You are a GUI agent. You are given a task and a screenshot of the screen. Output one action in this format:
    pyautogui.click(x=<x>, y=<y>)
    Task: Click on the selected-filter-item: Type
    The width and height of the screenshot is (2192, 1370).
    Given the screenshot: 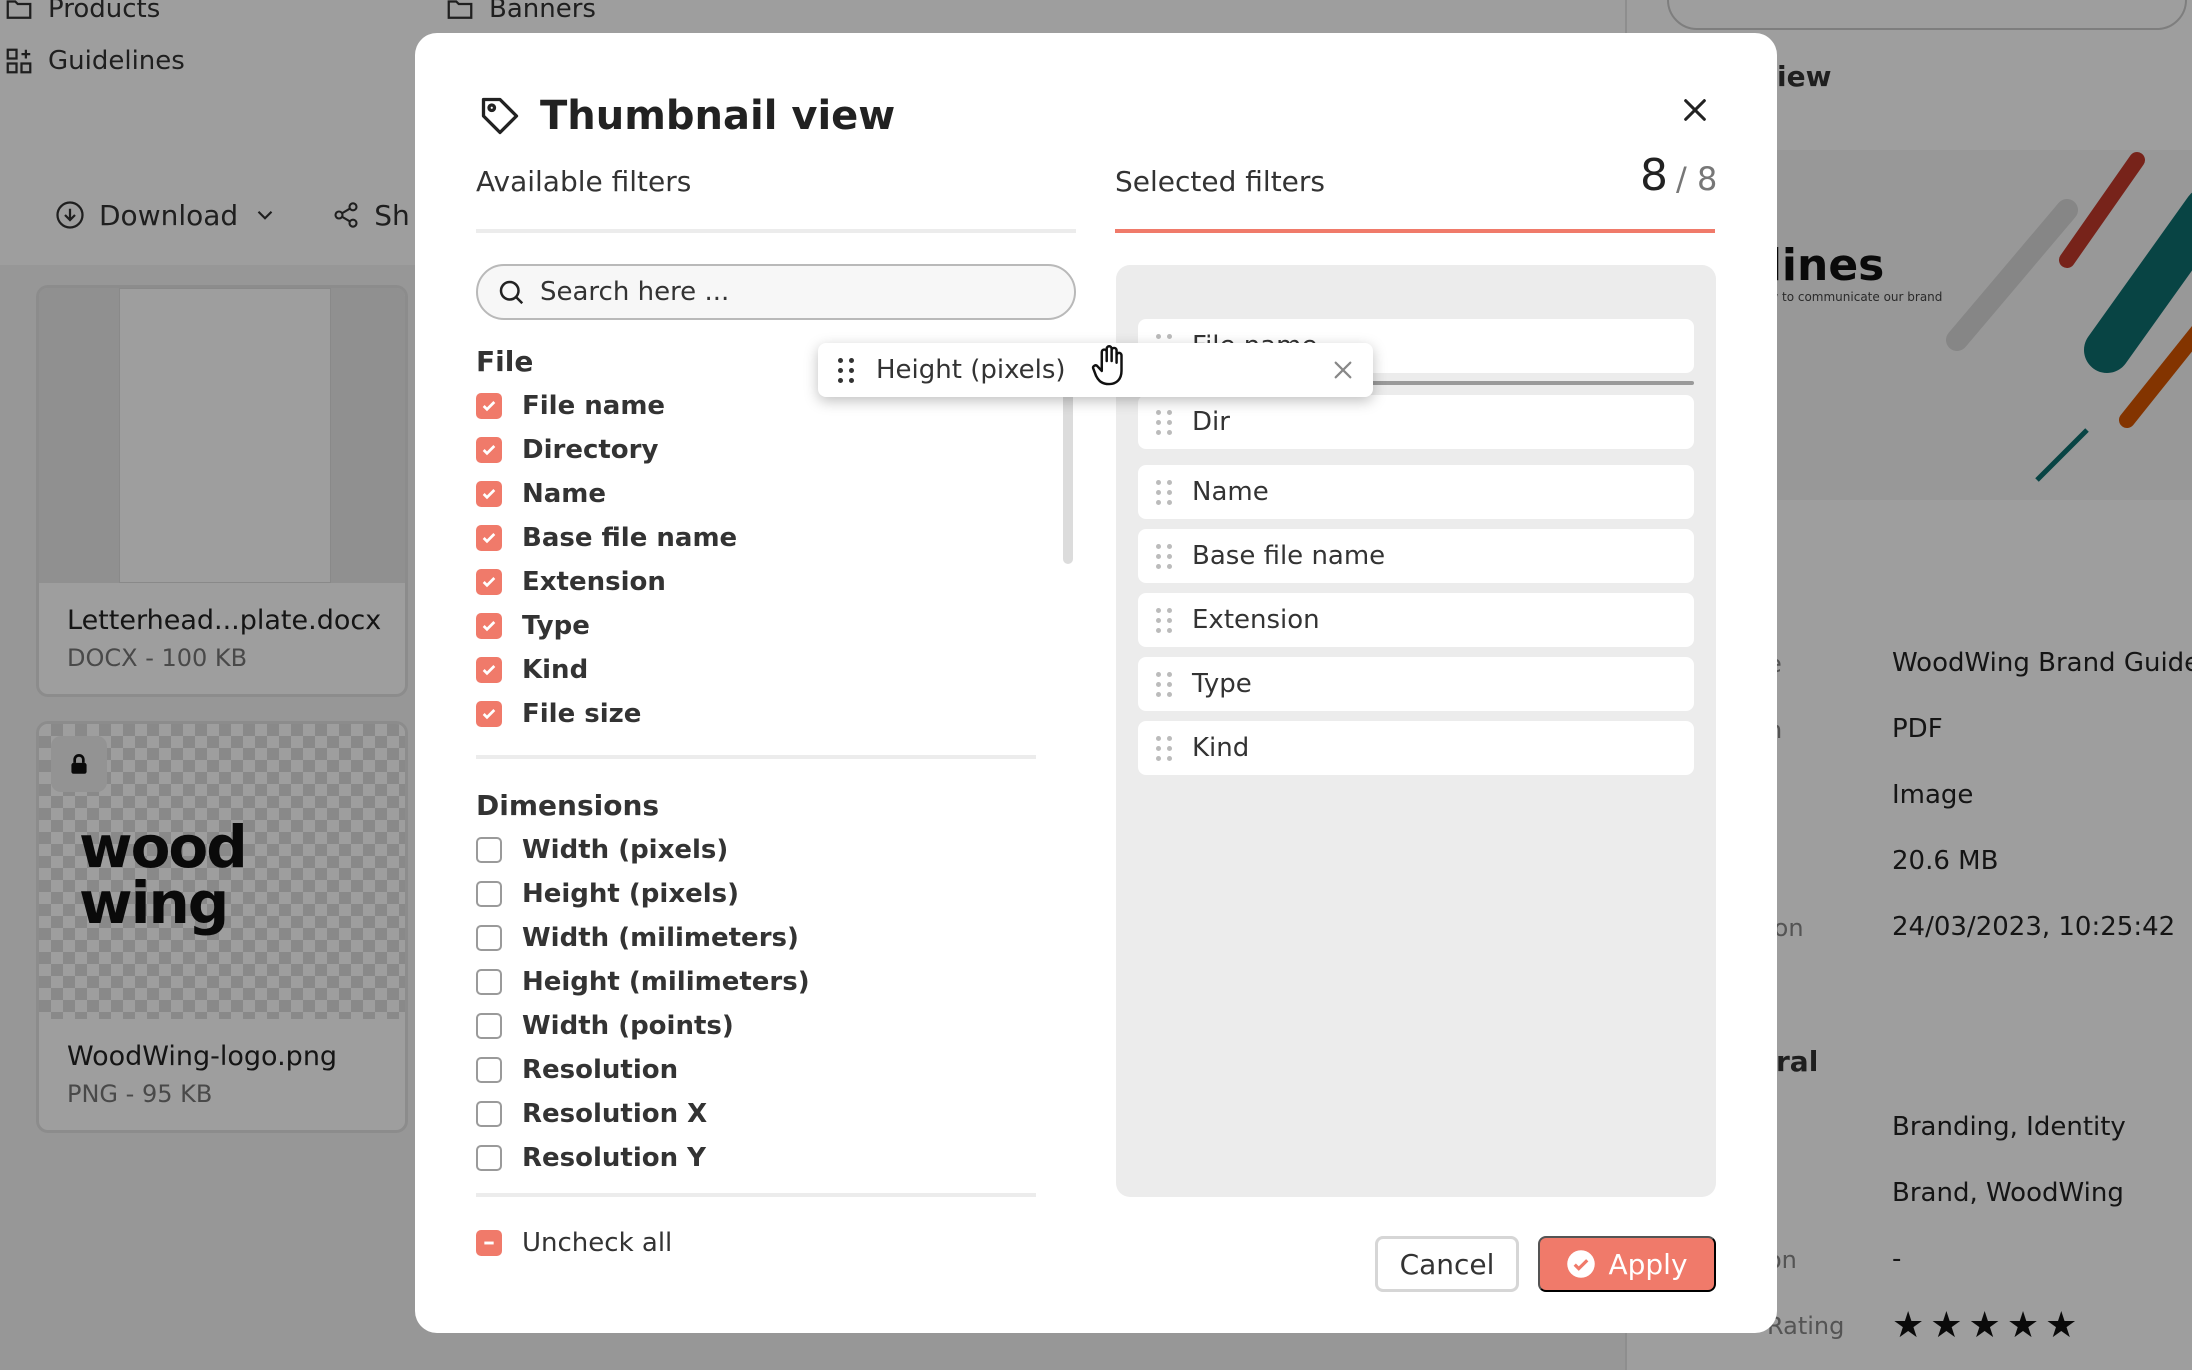 What is the action you would take?
    pyautogui.click(x=1416, y=684)
    